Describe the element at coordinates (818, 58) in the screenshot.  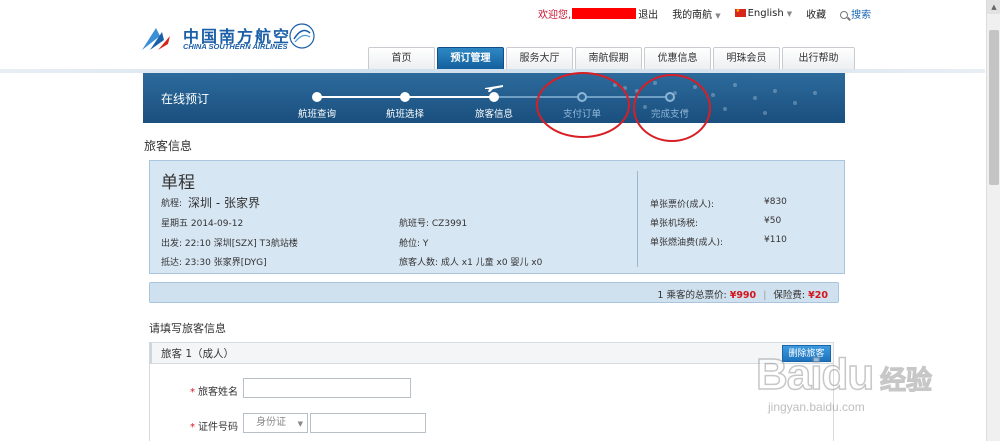
I see `tab-travel-help: 出行帮助` at that location.